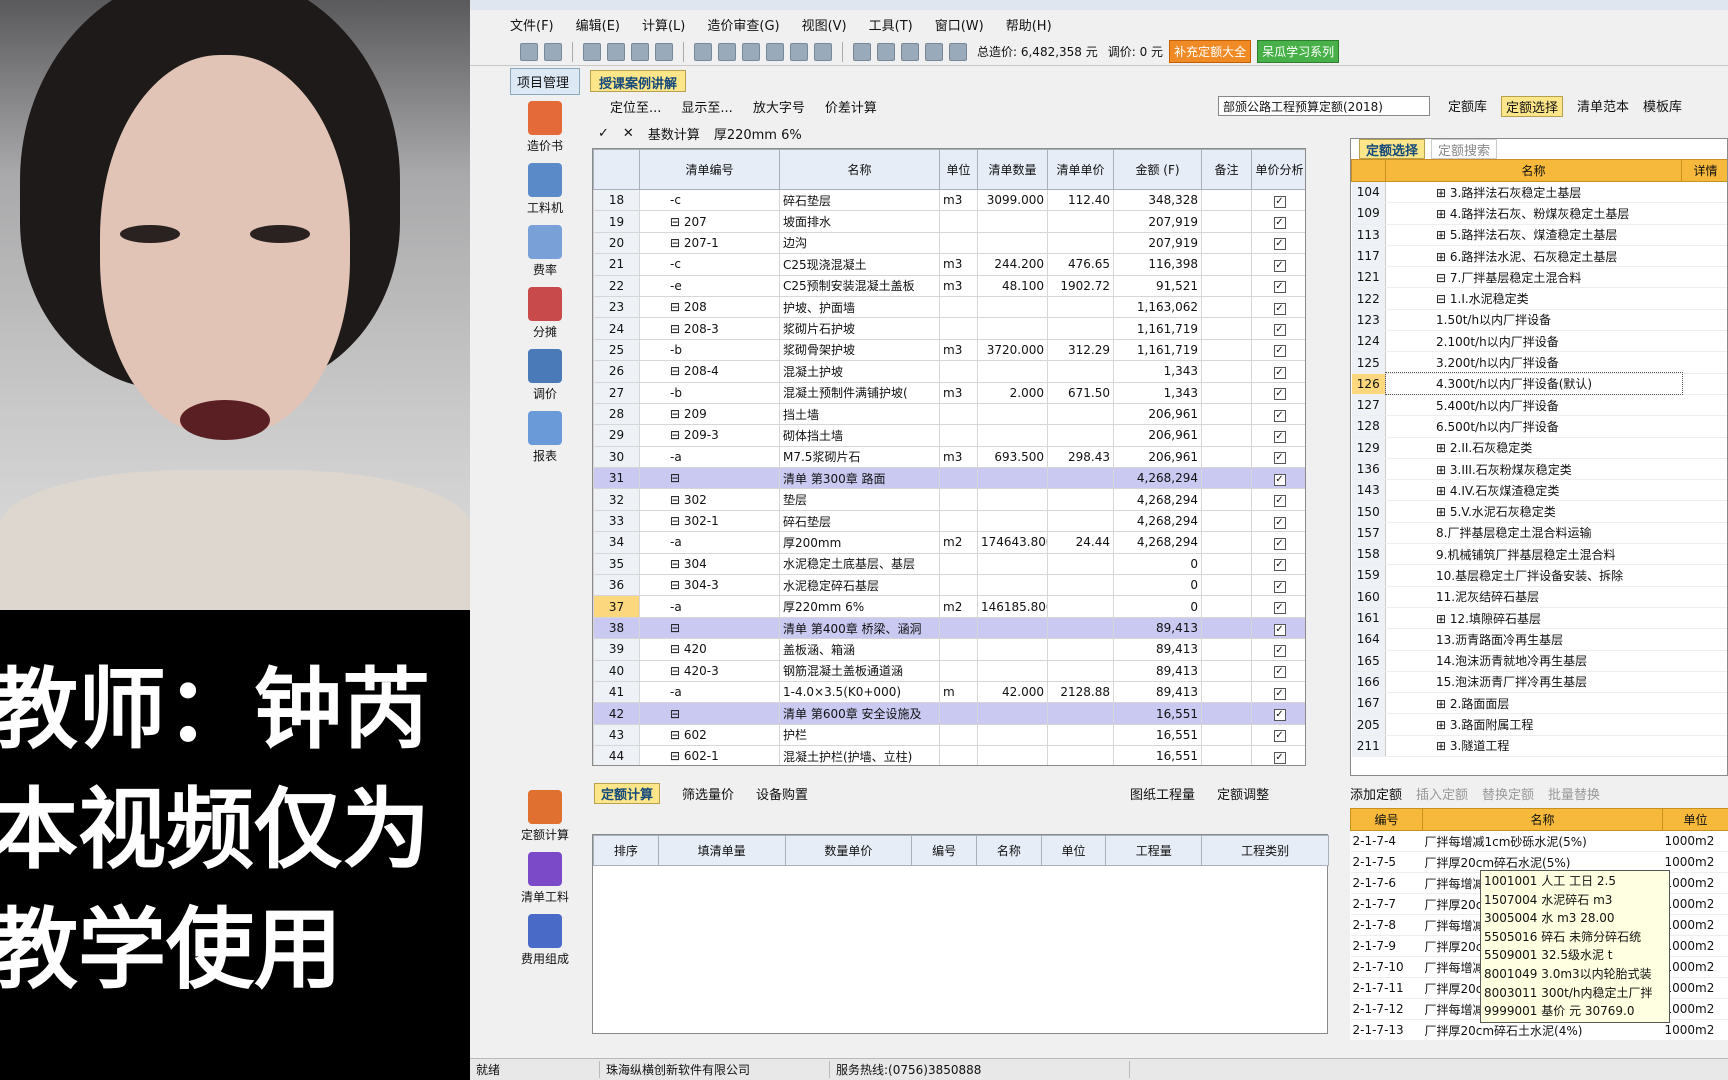 The image size is (1728, 1080). What do you see at coordinates (1080, 692) in the screenshot?
I see `cell: 2128.88` at bounding box center [1080, 692].